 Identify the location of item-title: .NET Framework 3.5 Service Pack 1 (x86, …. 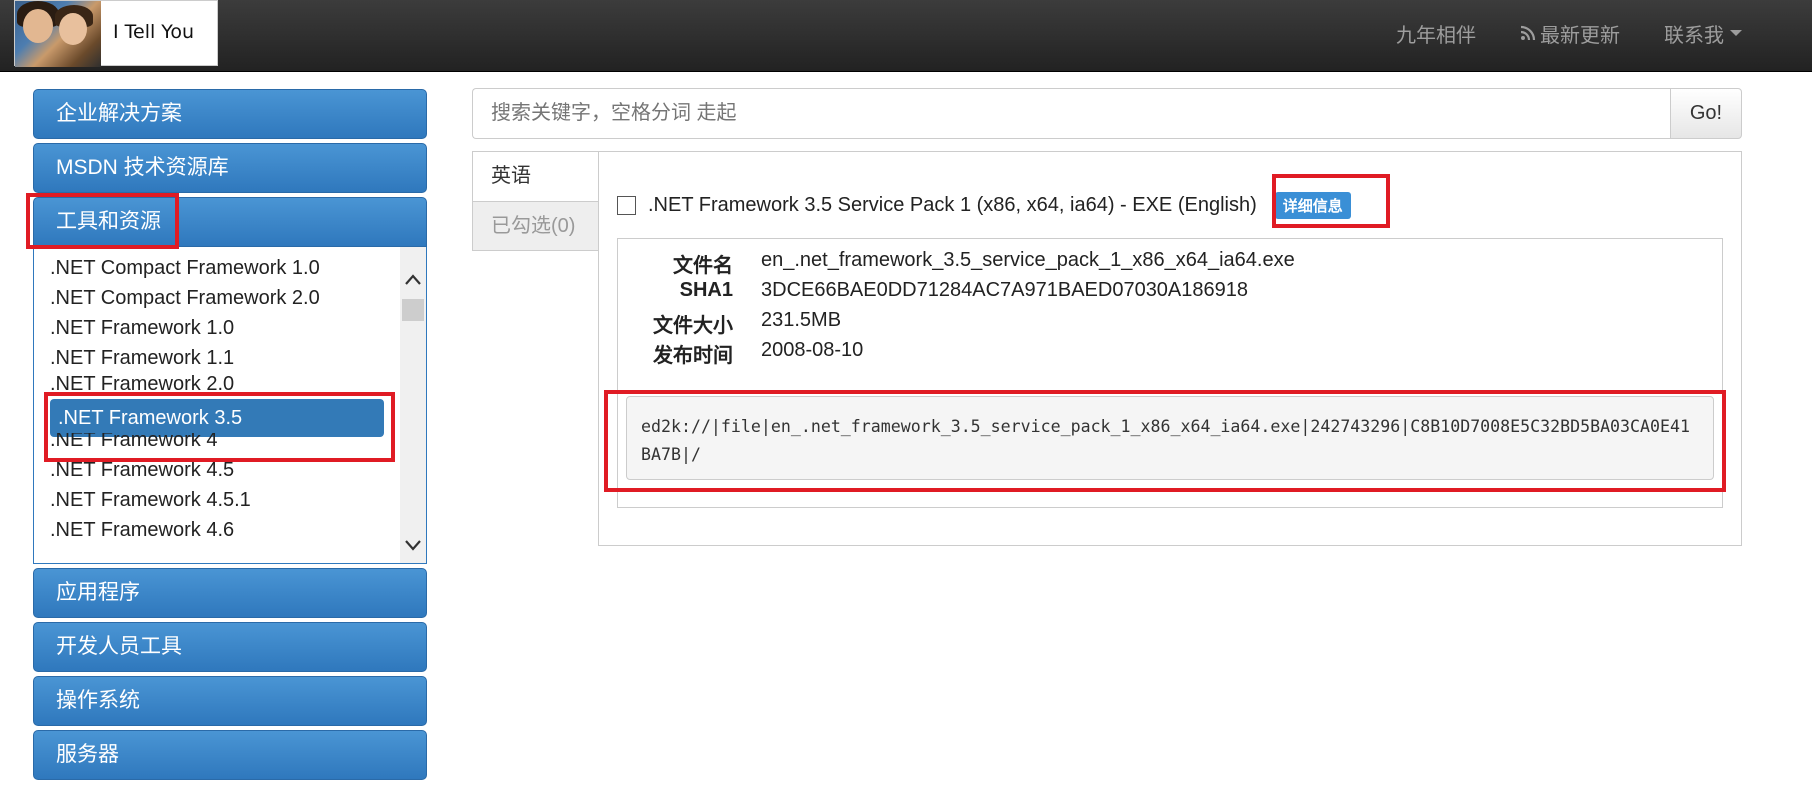
(952, 205).